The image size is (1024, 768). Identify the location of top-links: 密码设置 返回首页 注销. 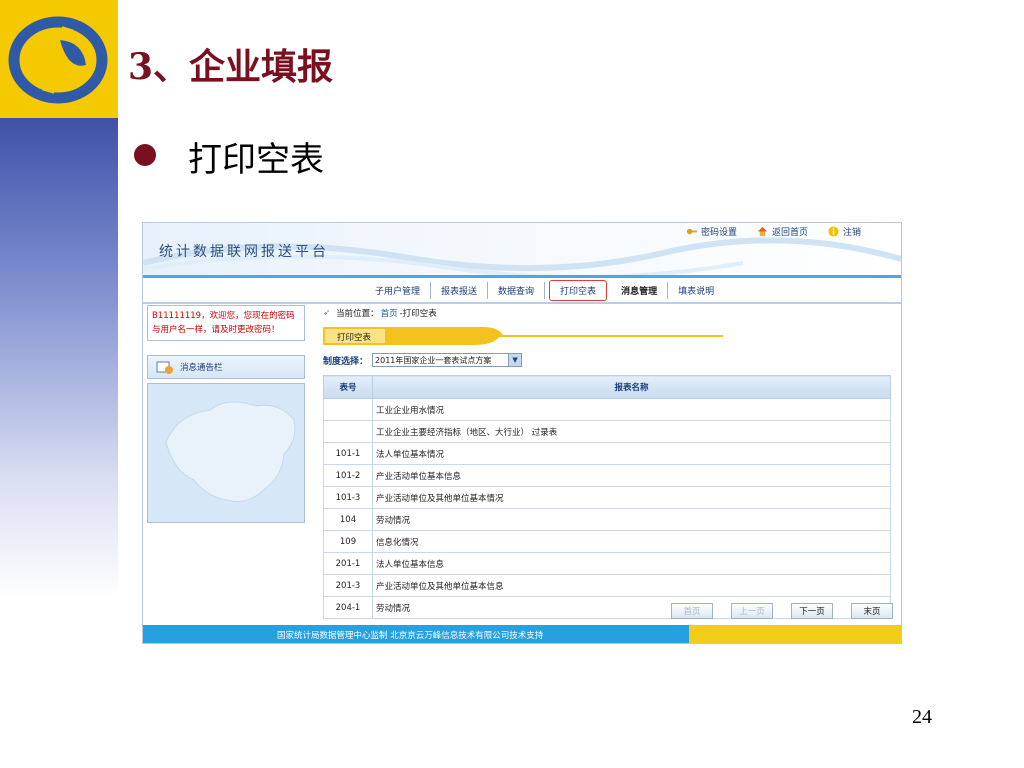
(773, 231).